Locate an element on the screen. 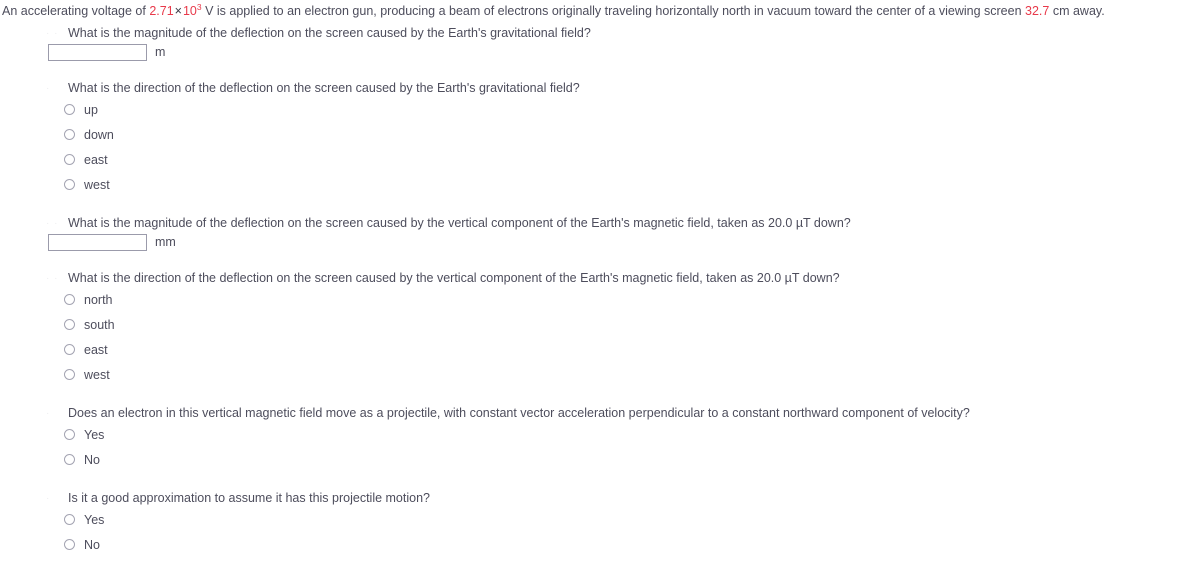  part-a-answer-input is located at coordinates (97, 52).